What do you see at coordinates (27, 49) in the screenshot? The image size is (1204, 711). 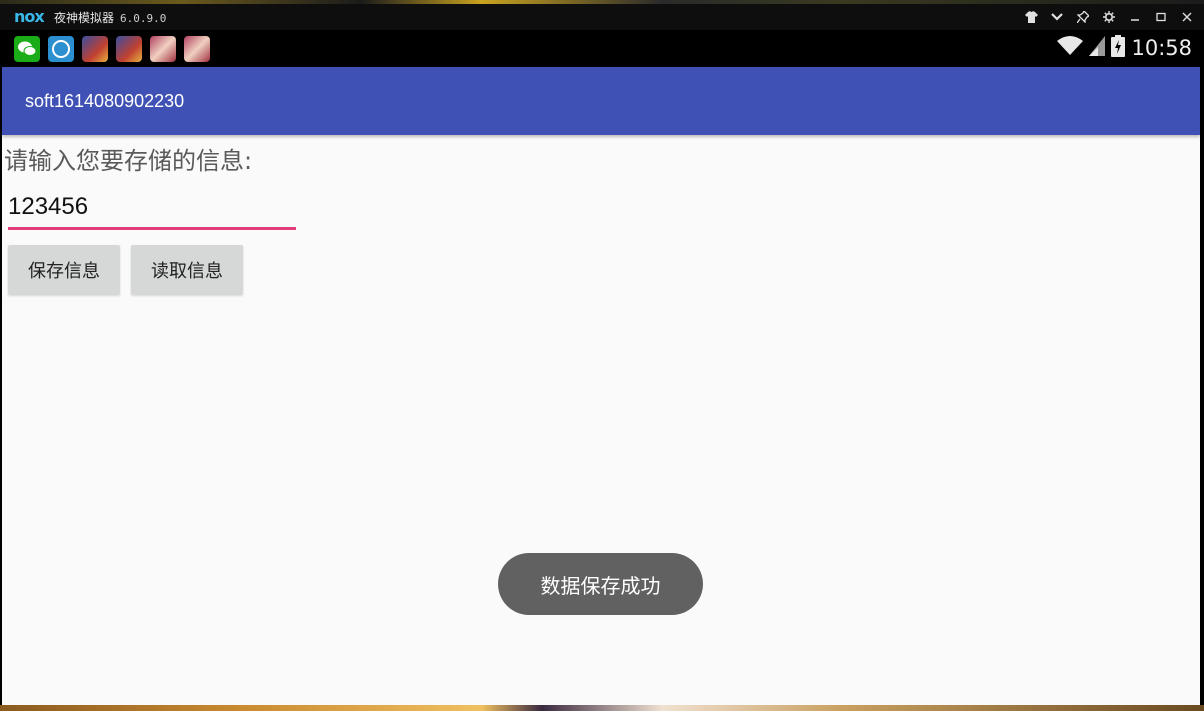 I see `wechat-icon` at bounding box center [27, 49].